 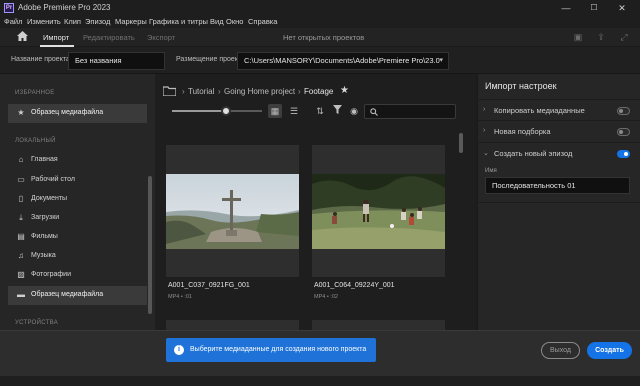 I want to click on eye-icon: ◉, so click(x=354, y=111).